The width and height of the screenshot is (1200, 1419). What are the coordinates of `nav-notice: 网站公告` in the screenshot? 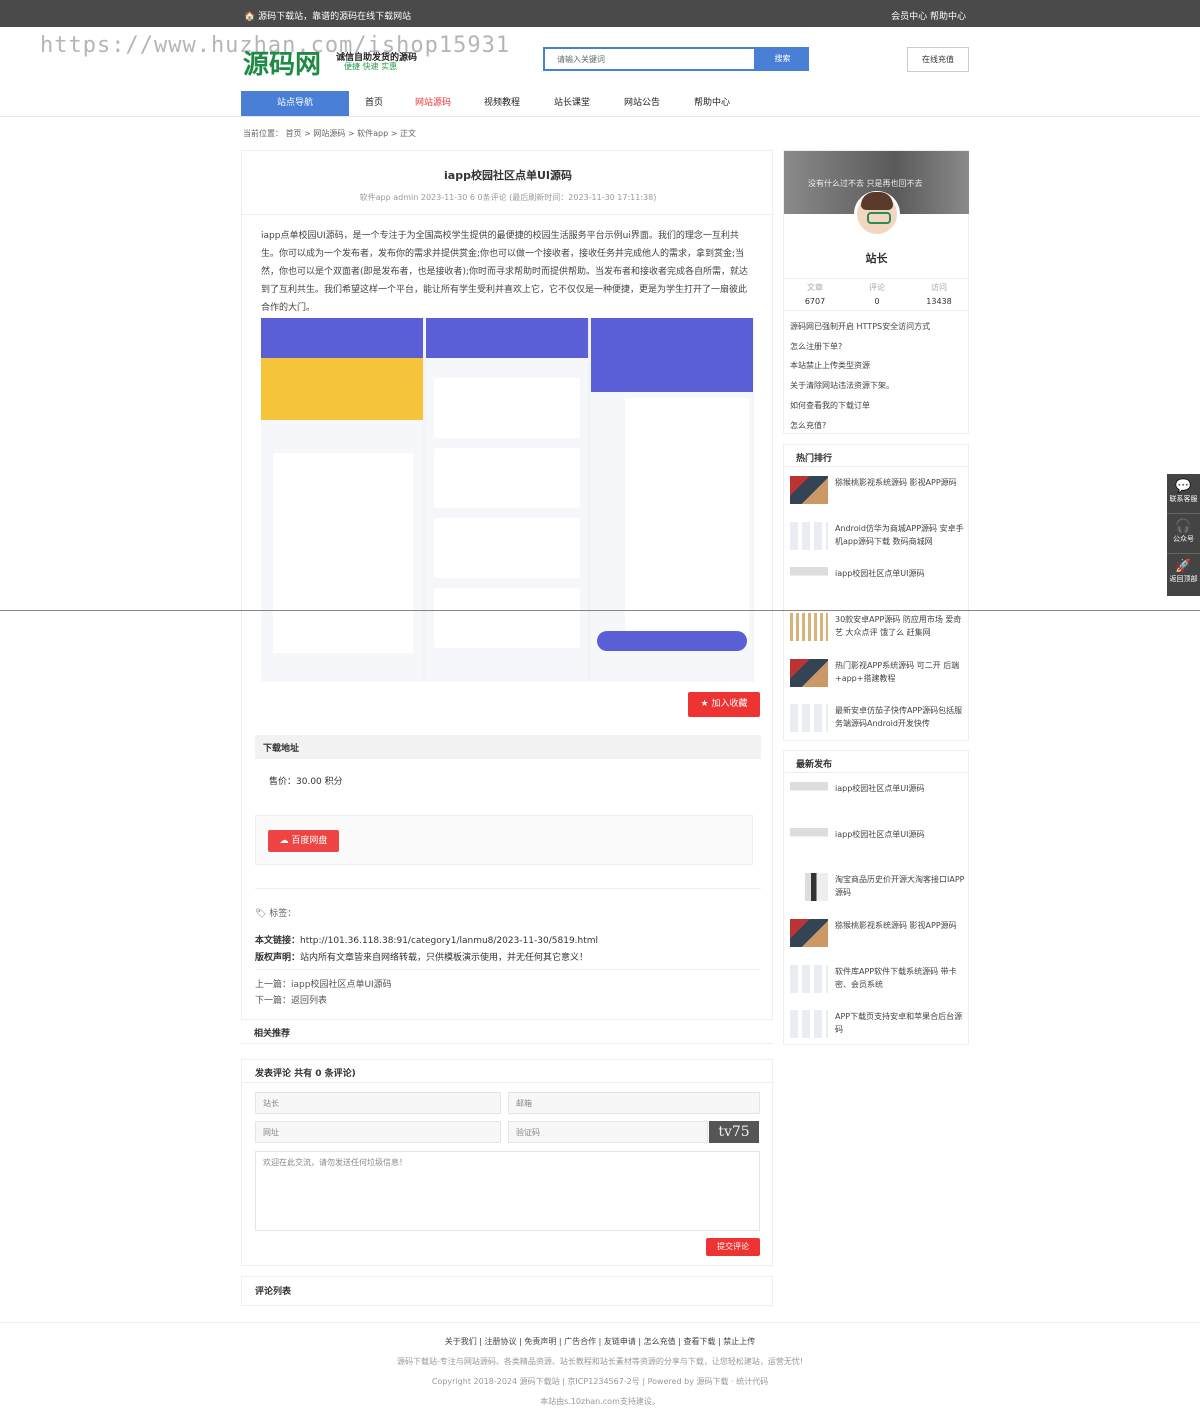 It's located at (642, 103).